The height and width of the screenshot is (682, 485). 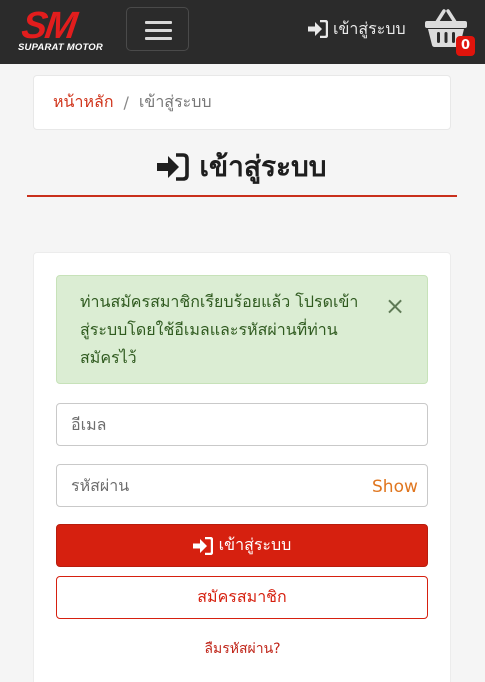 I want to click on hamburger-icon, so click(x=158, y=22).